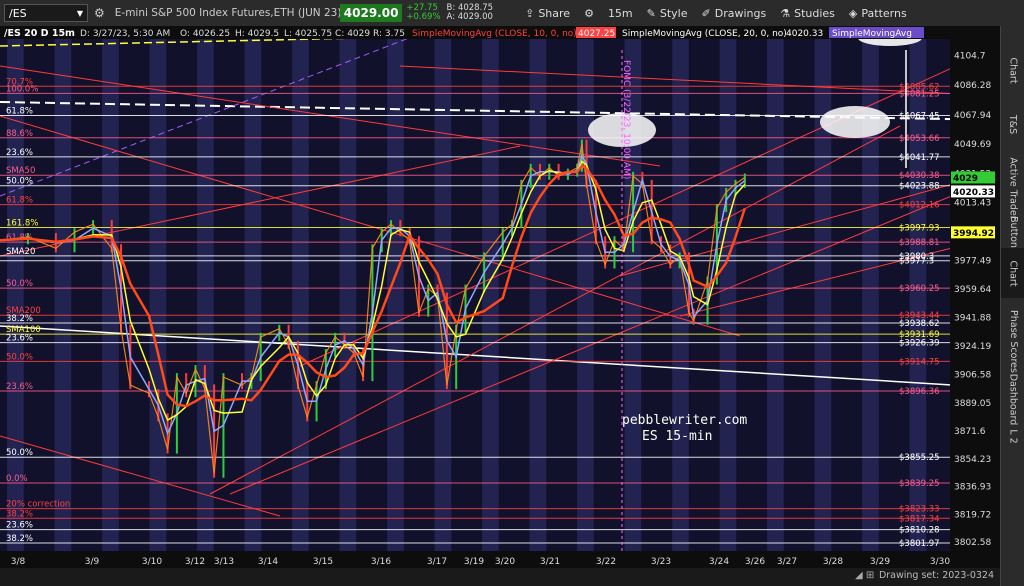 The height and width of the screenshot is (586, 1024). I want to click on tab-time-and-sales: T&S, so click(1012, 124).